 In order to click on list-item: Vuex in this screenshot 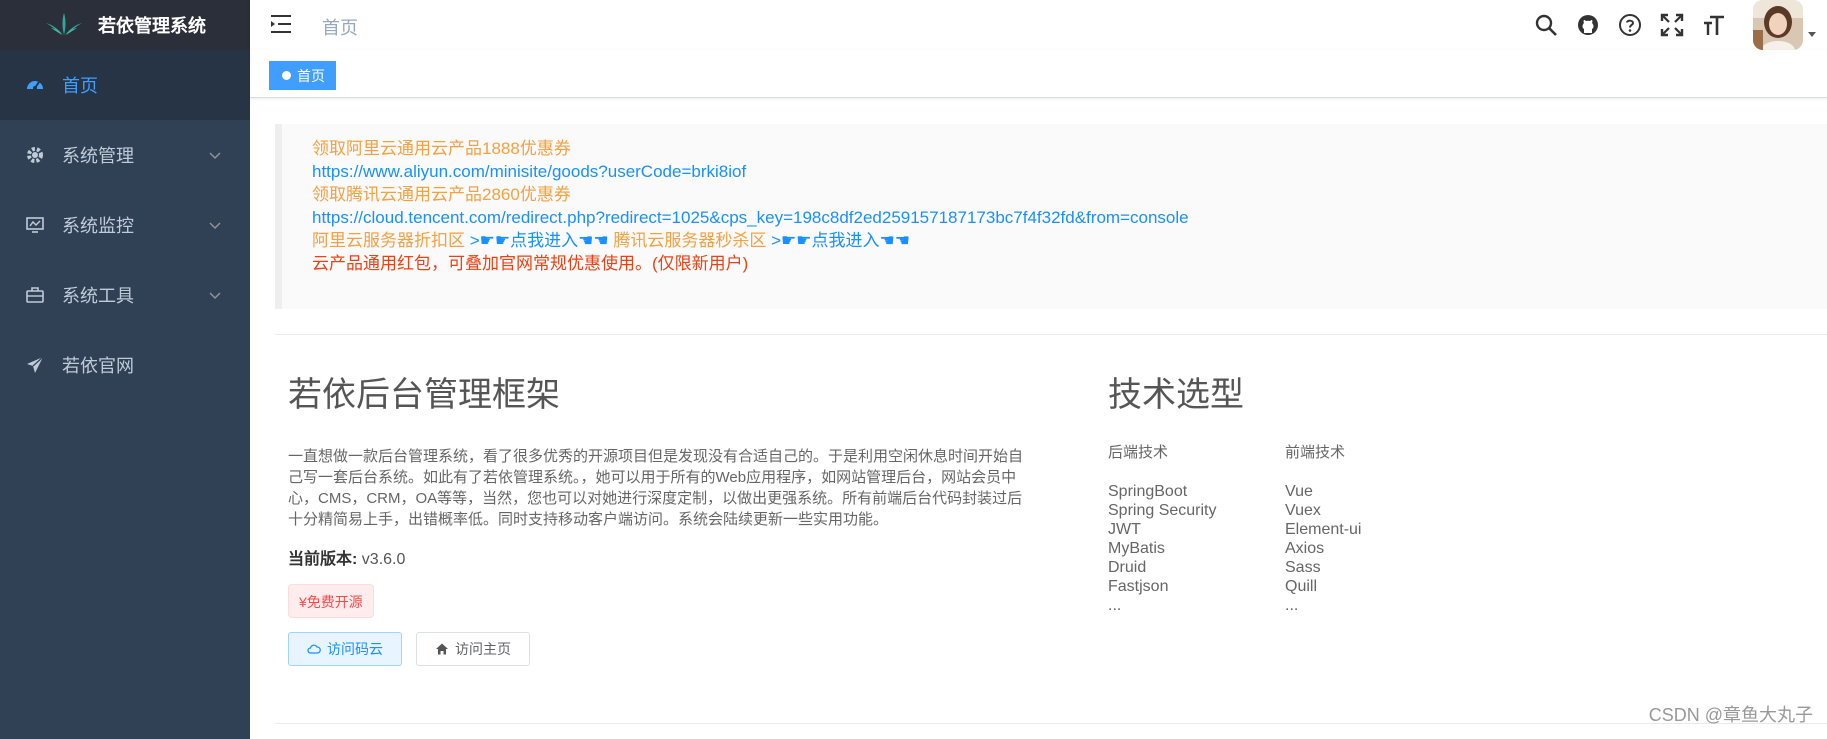, I will do `click(1303, 510)`.